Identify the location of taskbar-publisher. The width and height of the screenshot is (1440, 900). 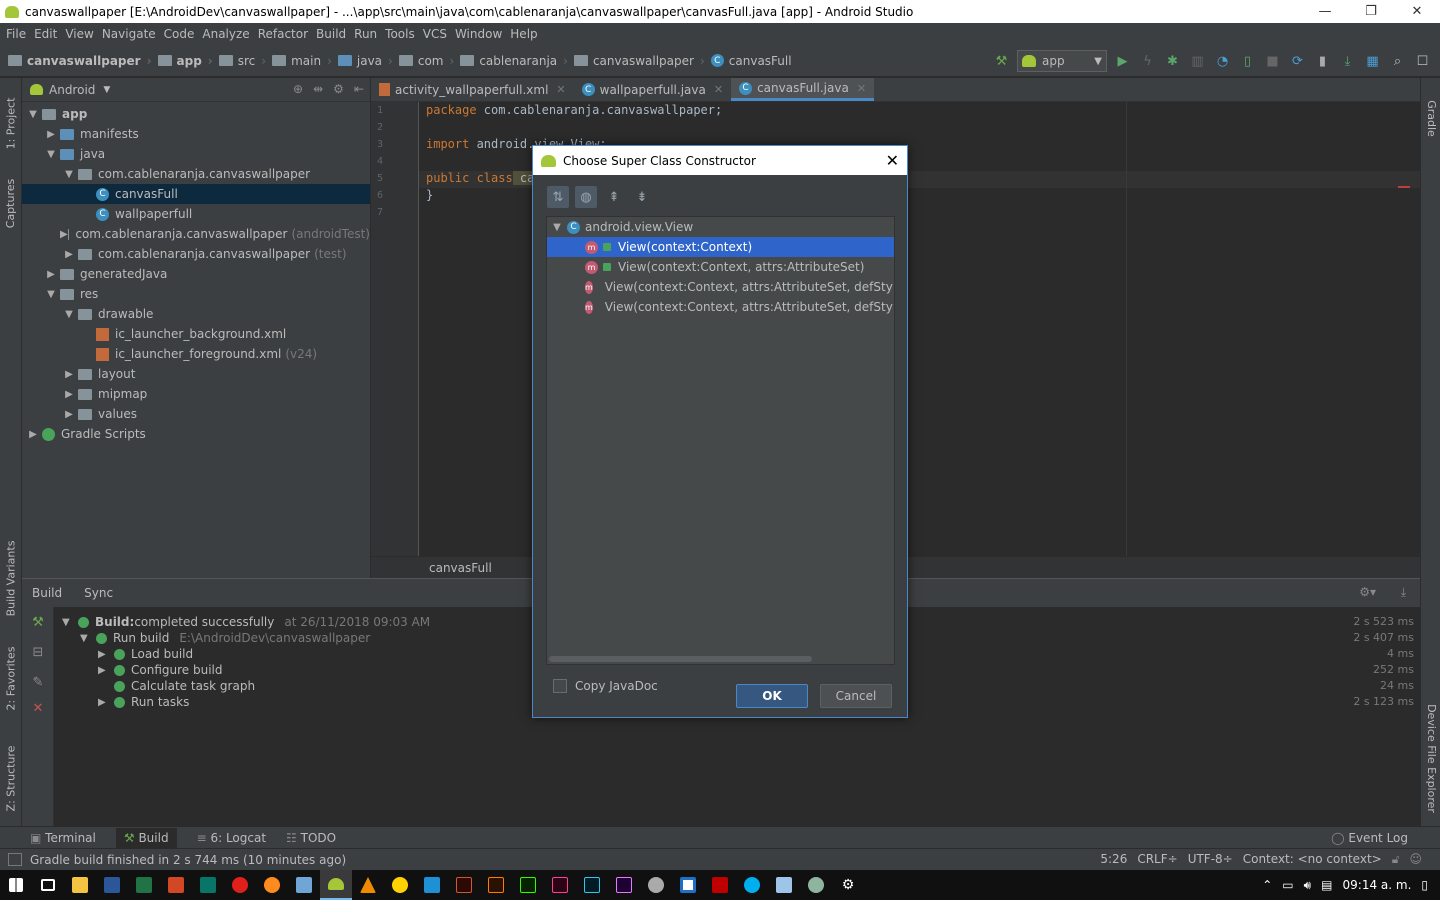
(208, 885).